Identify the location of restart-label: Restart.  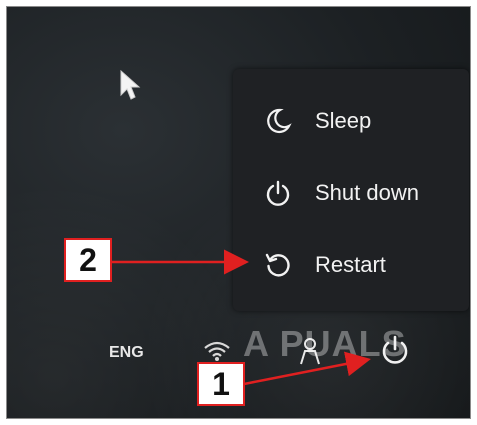
(350, 264).